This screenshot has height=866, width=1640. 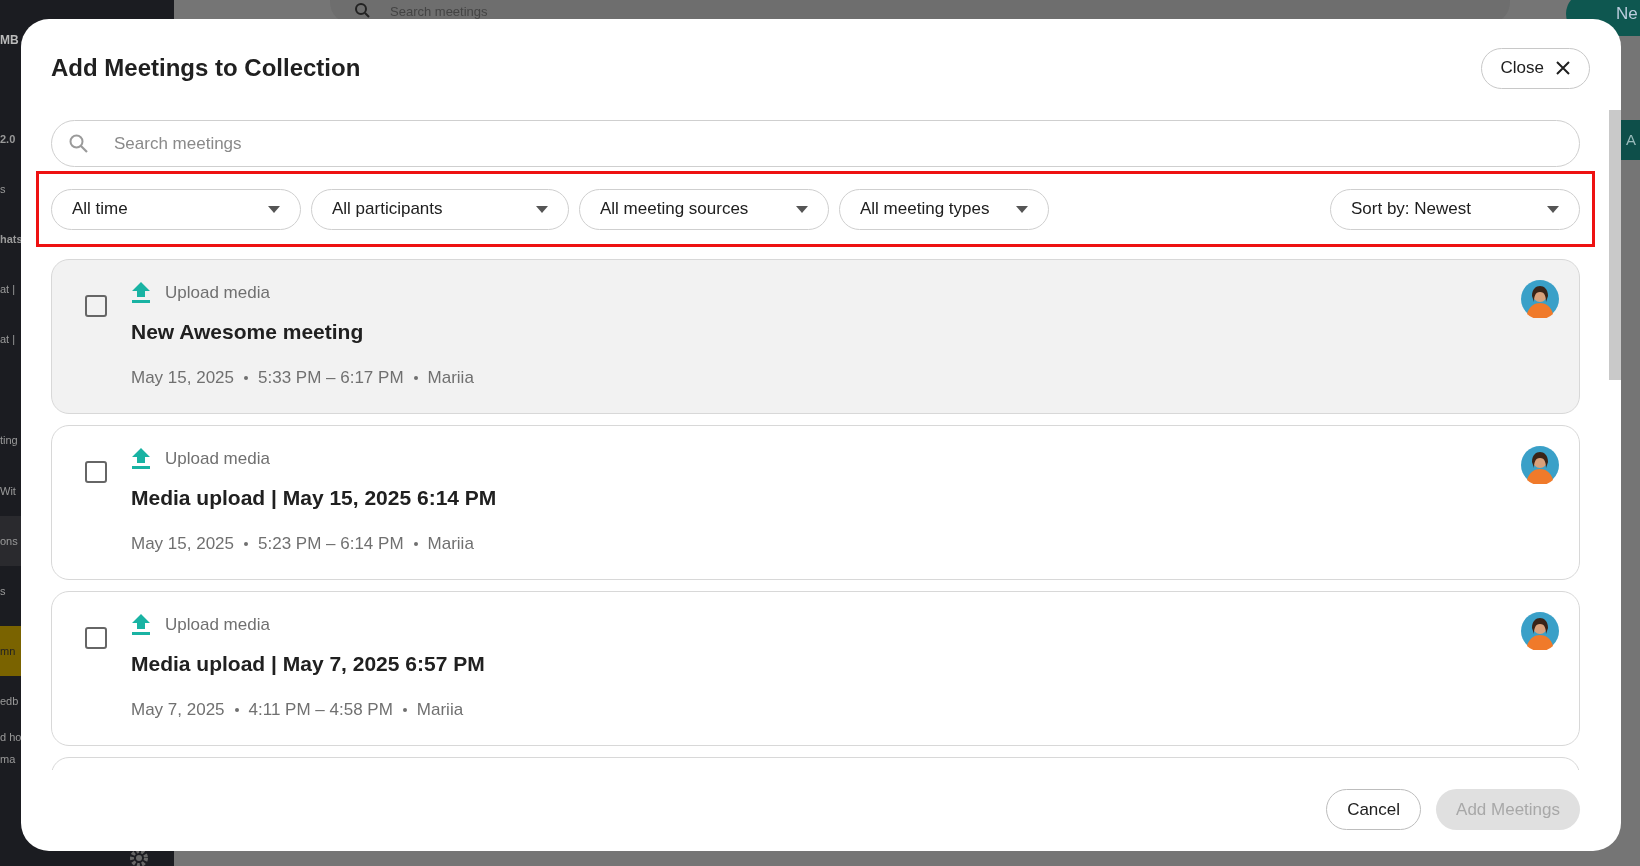 What do you see at coordinates (308, 663) in the screenshot?
I see `meeting-title: Media upload | May 7, 2025 6:57 PM` at bounding box center [308, 663].